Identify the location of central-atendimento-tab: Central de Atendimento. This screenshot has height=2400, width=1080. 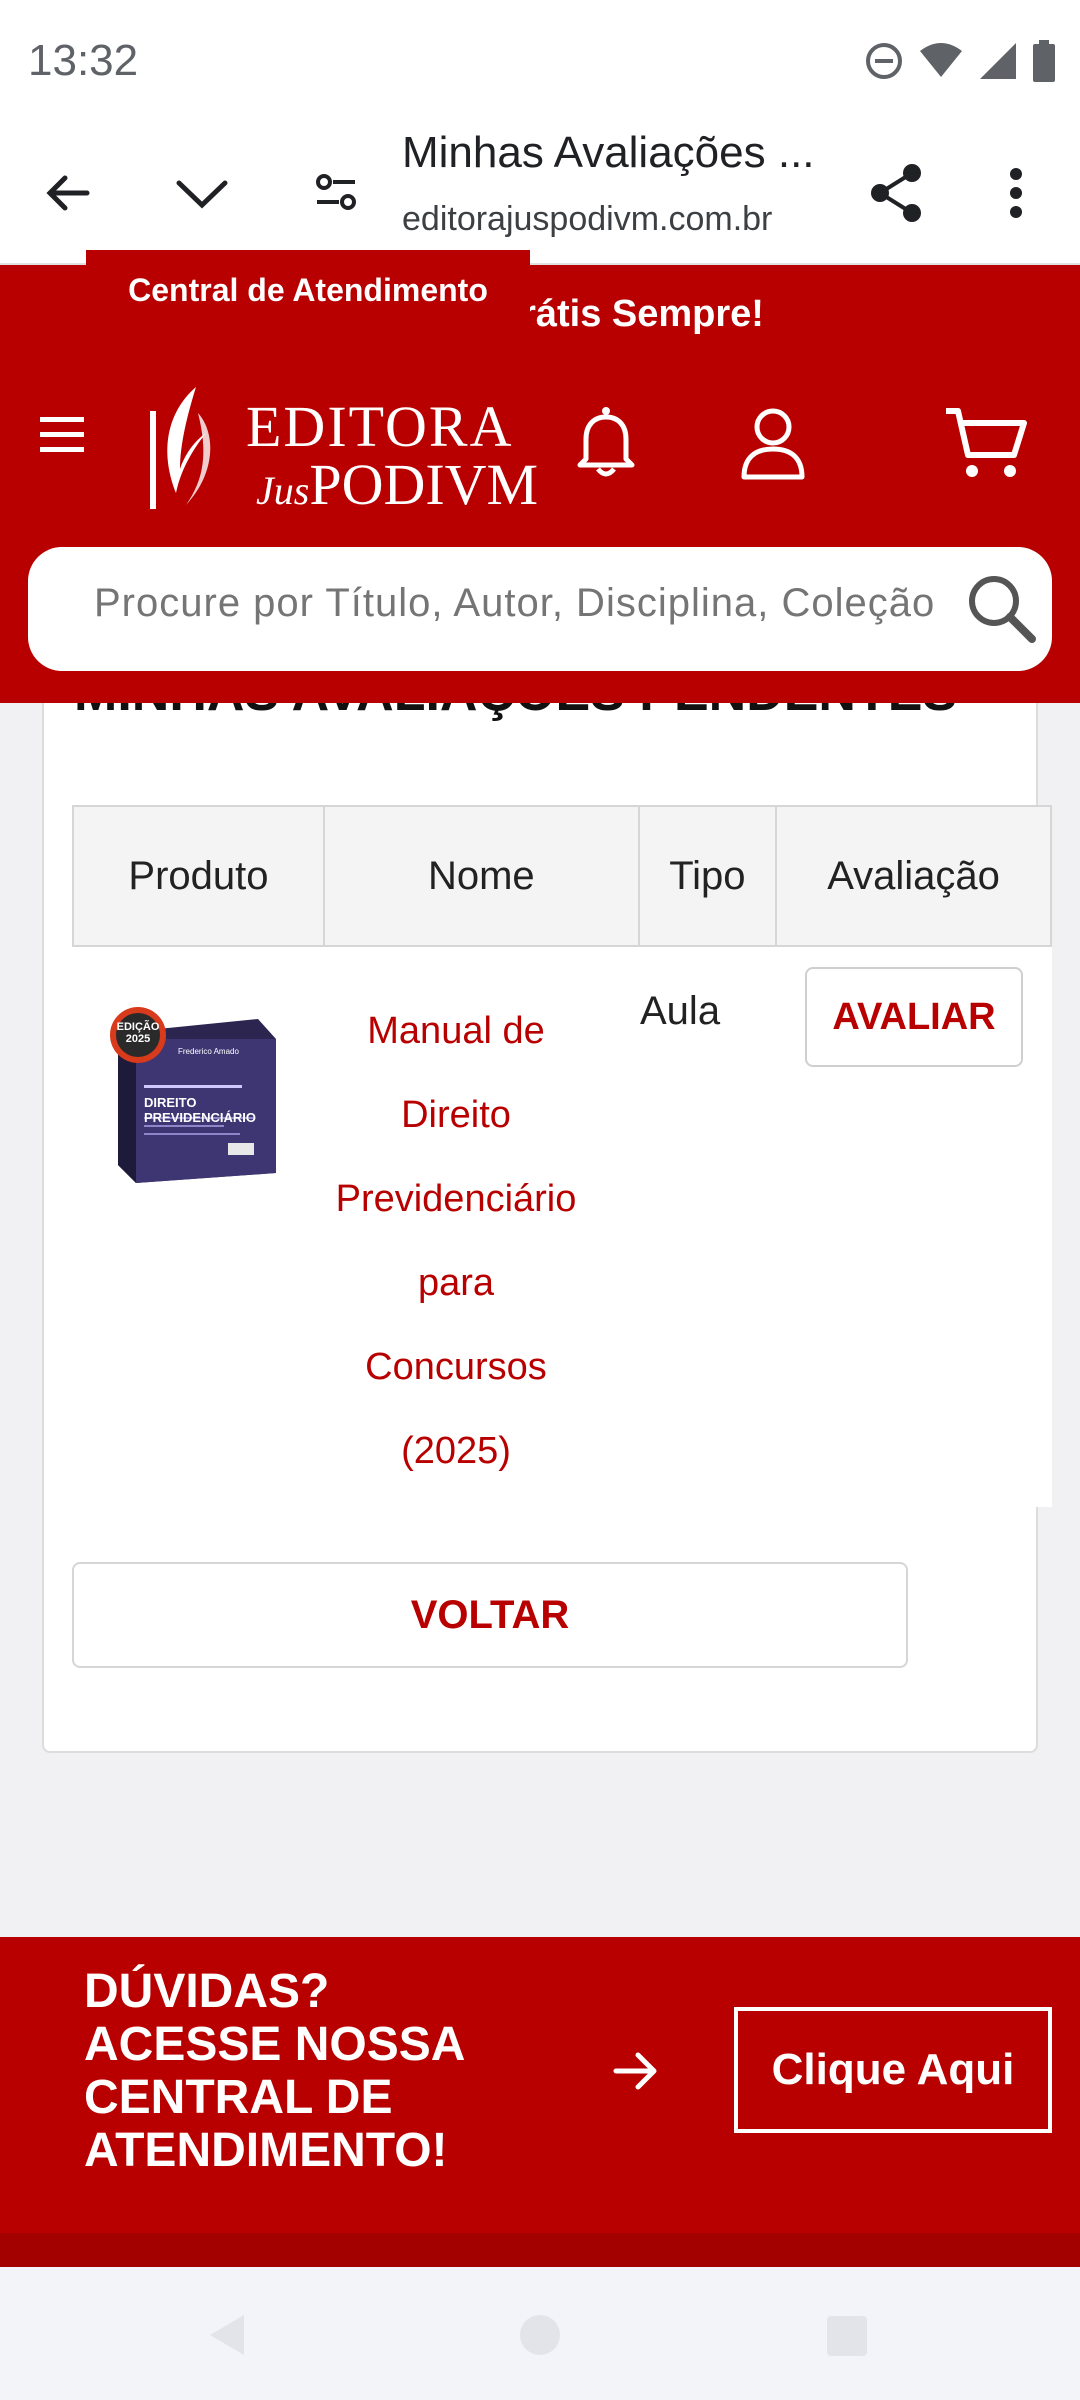
(308, 290).